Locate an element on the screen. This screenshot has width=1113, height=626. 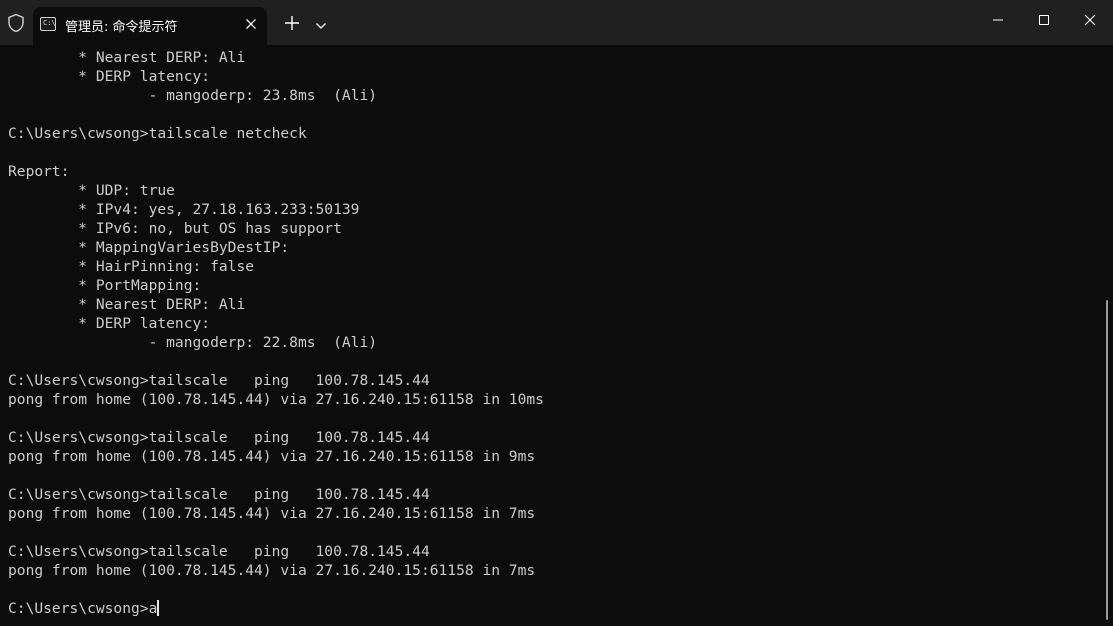
tab-command-prompt: C:\ 管理员: 命令提示符 is located at coordinates (150, 26).